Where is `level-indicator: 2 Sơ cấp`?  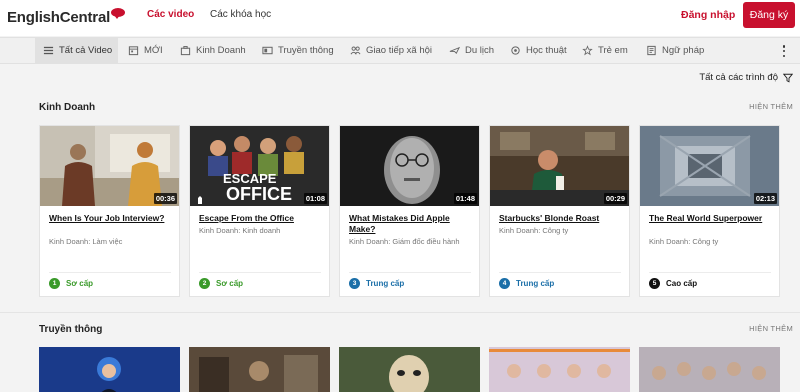
level-indicator: 2 Sơ cấp is located at coordinates (221, 283).